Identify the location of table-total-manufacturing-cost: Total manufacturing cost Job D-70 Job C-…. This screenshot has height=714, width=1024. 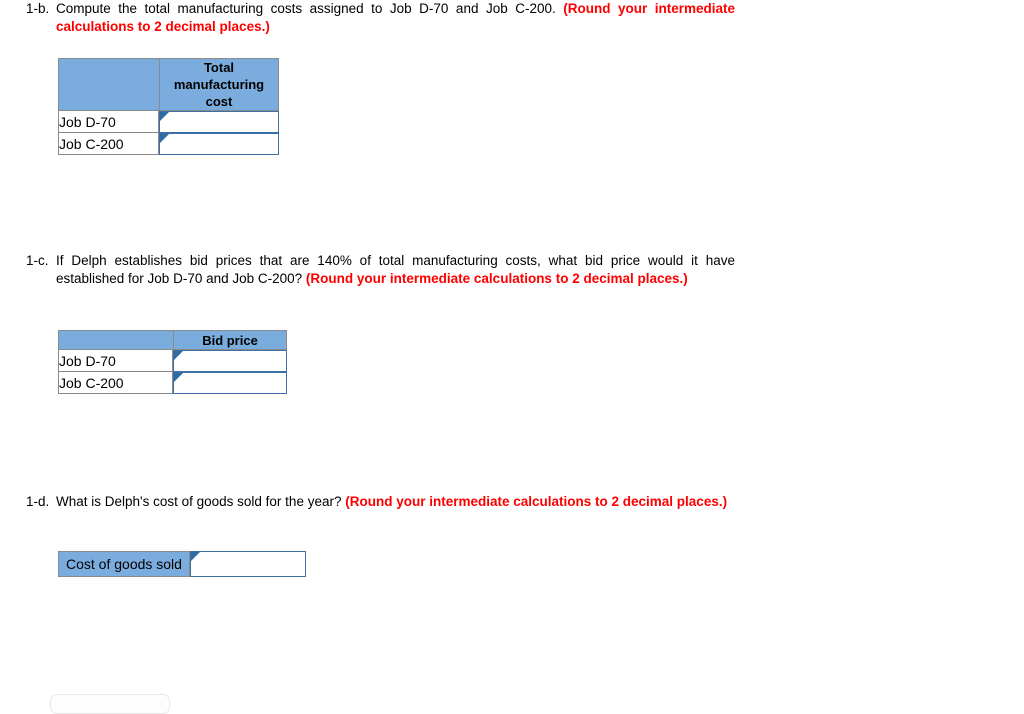
(168, 106).